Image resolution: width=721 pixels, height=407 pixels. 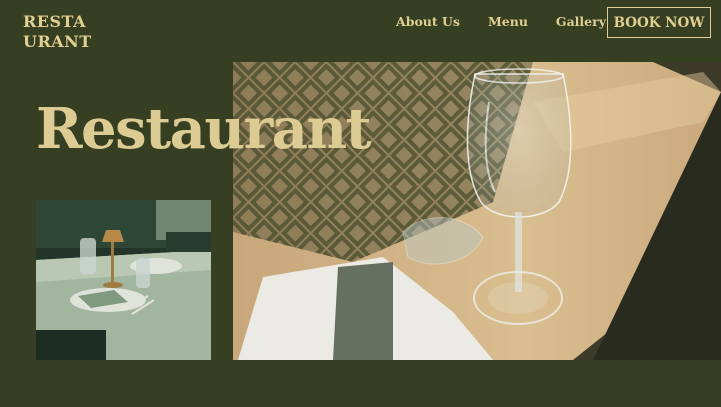 What do you see at coordinates (57, 41) in the screenshot?
I see `brand-logo-line-2: URANT` at bounding box center [57, 41].